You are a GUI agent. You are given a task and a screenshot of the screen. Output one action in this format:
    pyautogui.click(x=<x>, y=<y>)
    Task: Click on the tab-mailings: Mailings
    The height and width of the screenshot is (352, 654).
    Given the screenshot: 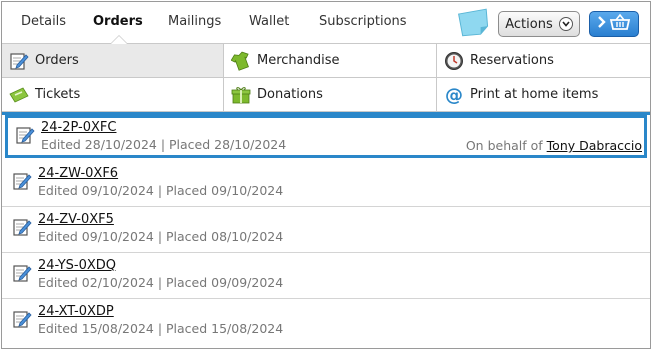 What is the action you would take?
    pyautogui.click(x=194, y=21)
    